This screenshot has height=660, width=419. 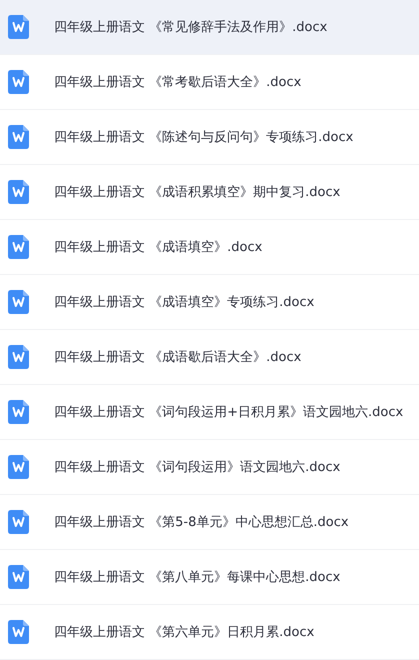 What do you see at coordinates (178, 357) in the screenshot?
I see `file-name: 四年级上册语文 《成语歇后语大全》.docx` at bounding box center [178, 357].